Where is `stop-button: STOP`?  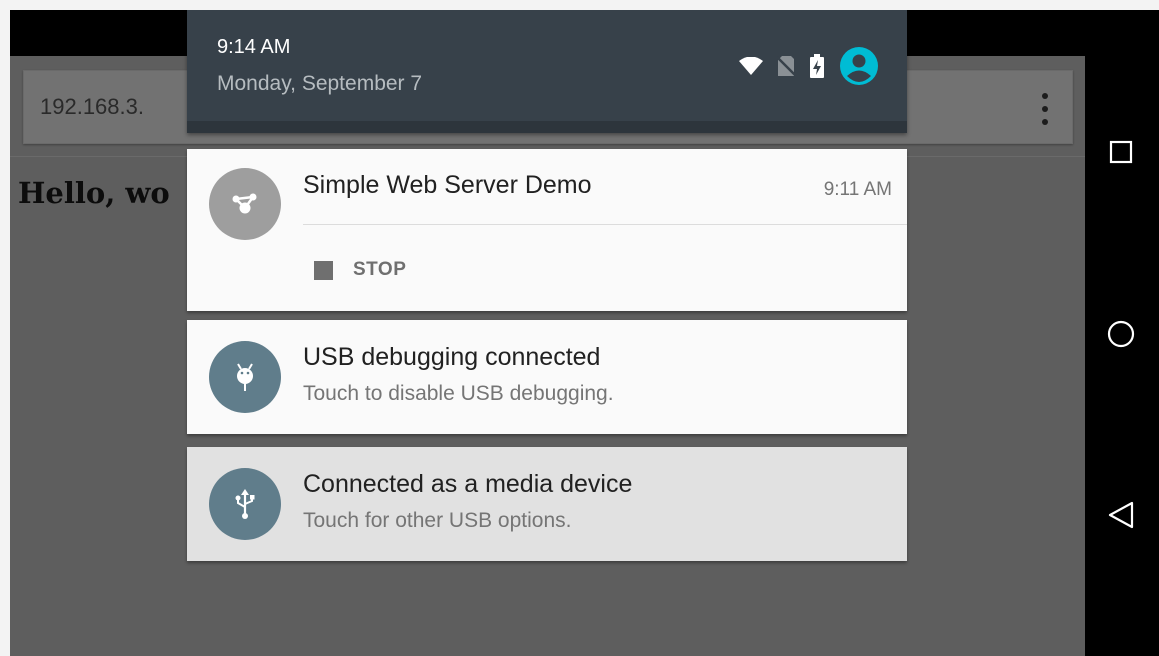 stop-button: STOP is located at coordinates (360, 270).